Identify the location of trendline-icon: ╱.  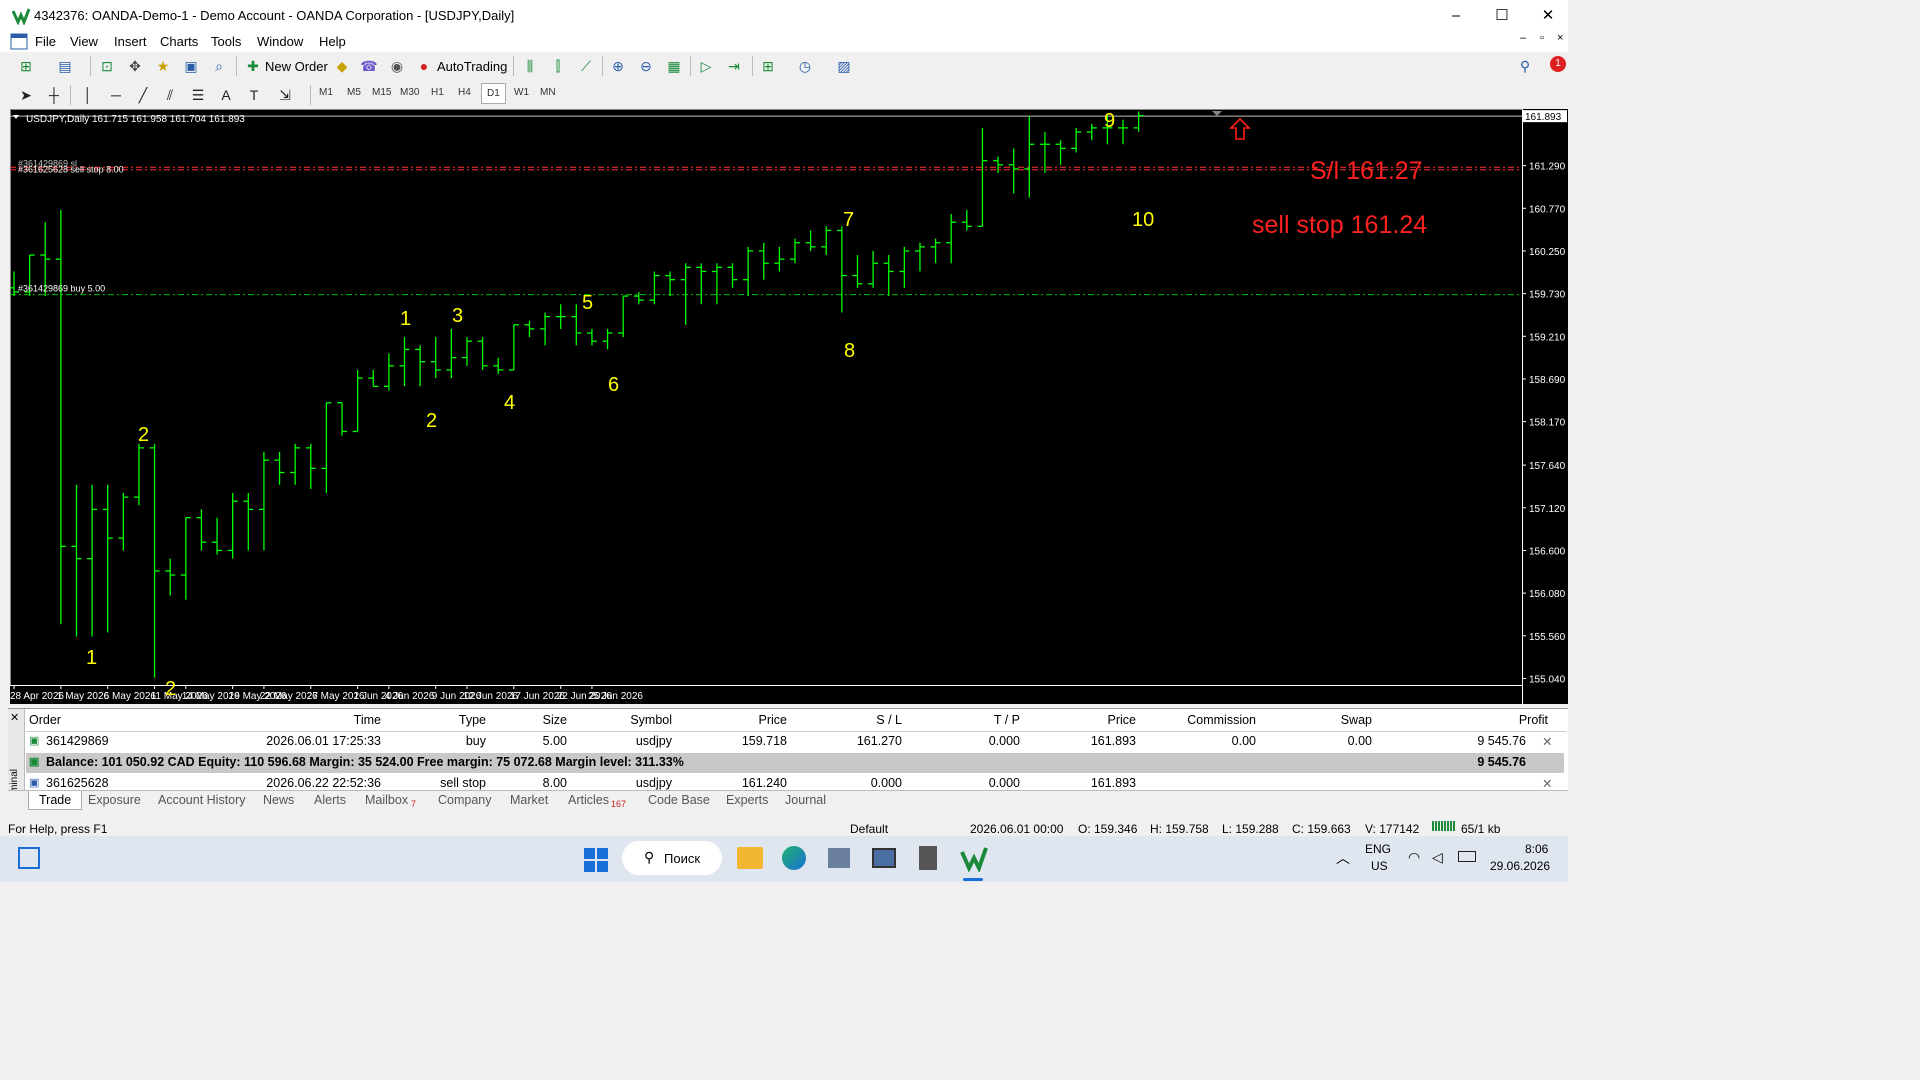
(143, 95).